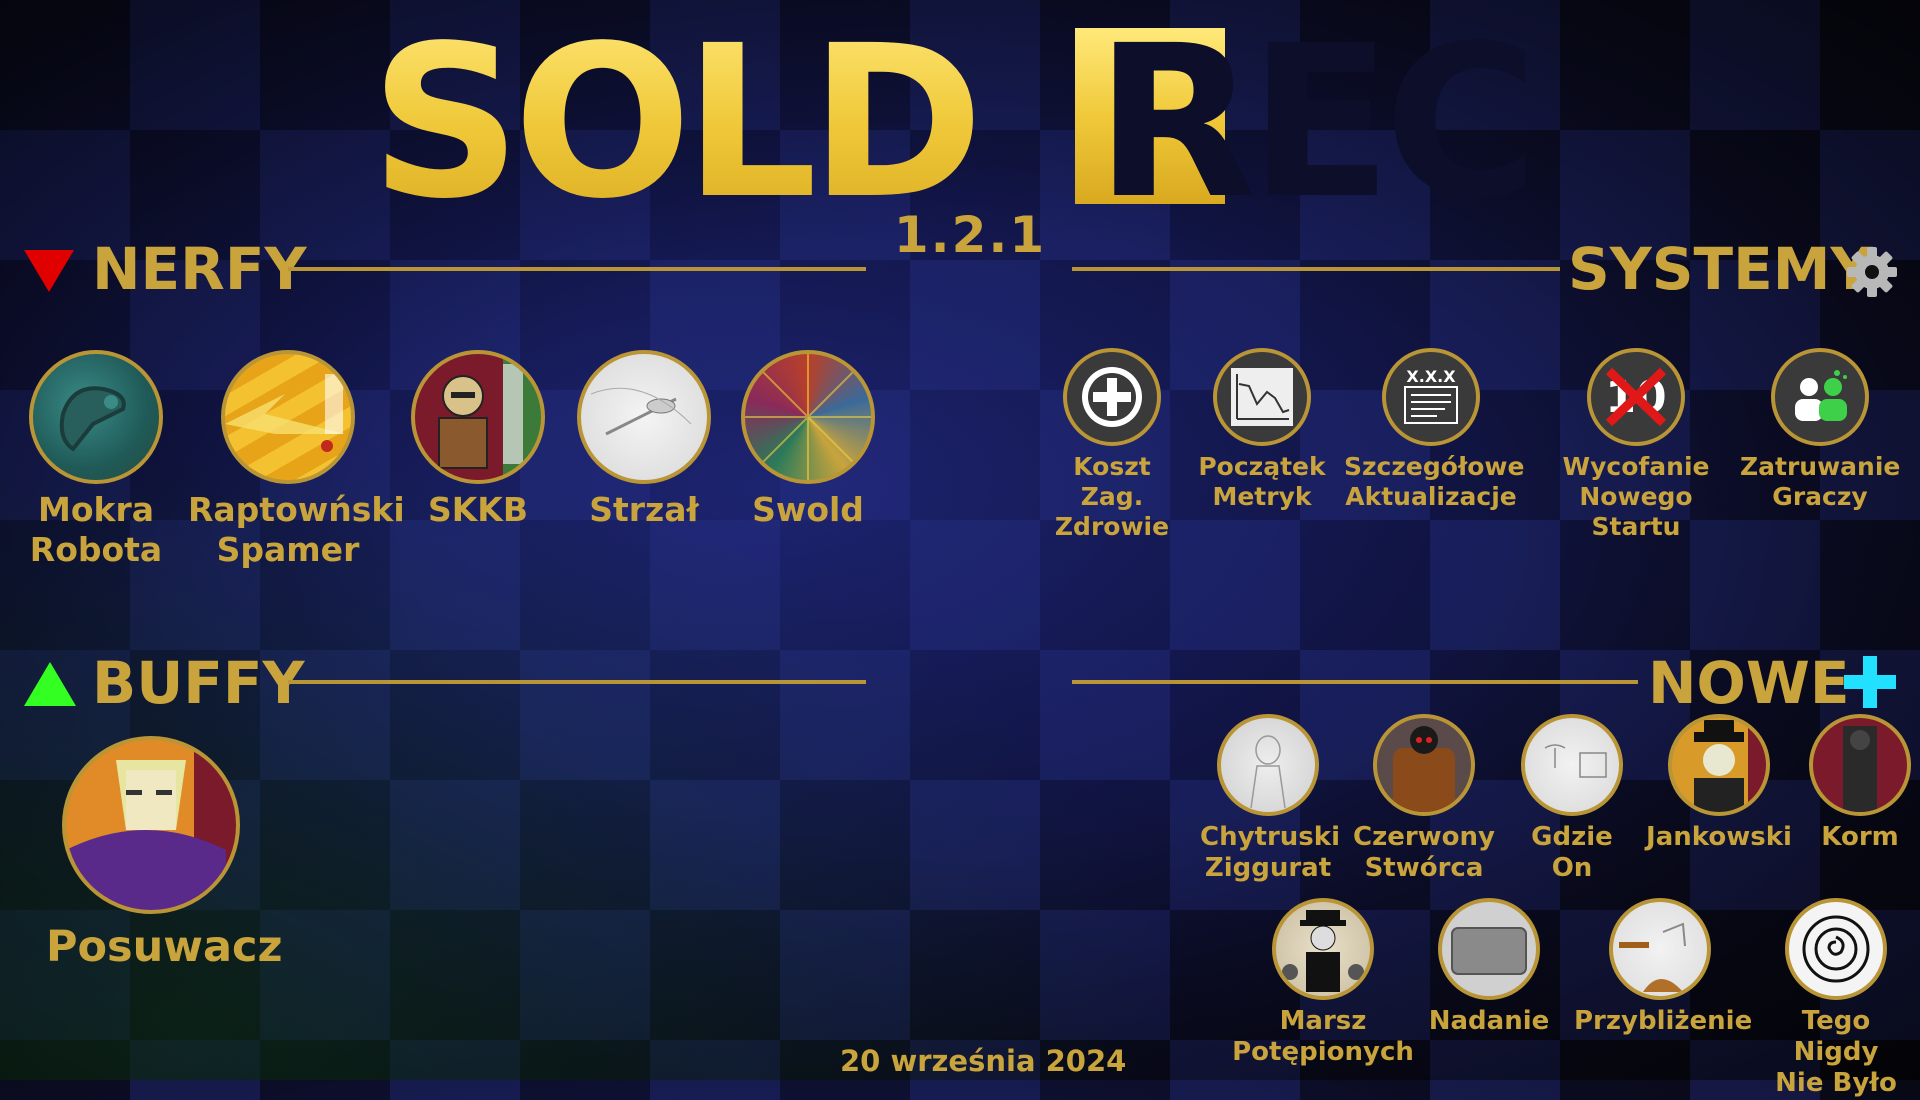 The image size is (1920, 1100). What do you see at coordinates (1355, 682) in the screenshot?
I see `divider-nowe` at bounding box center [1355, 682].